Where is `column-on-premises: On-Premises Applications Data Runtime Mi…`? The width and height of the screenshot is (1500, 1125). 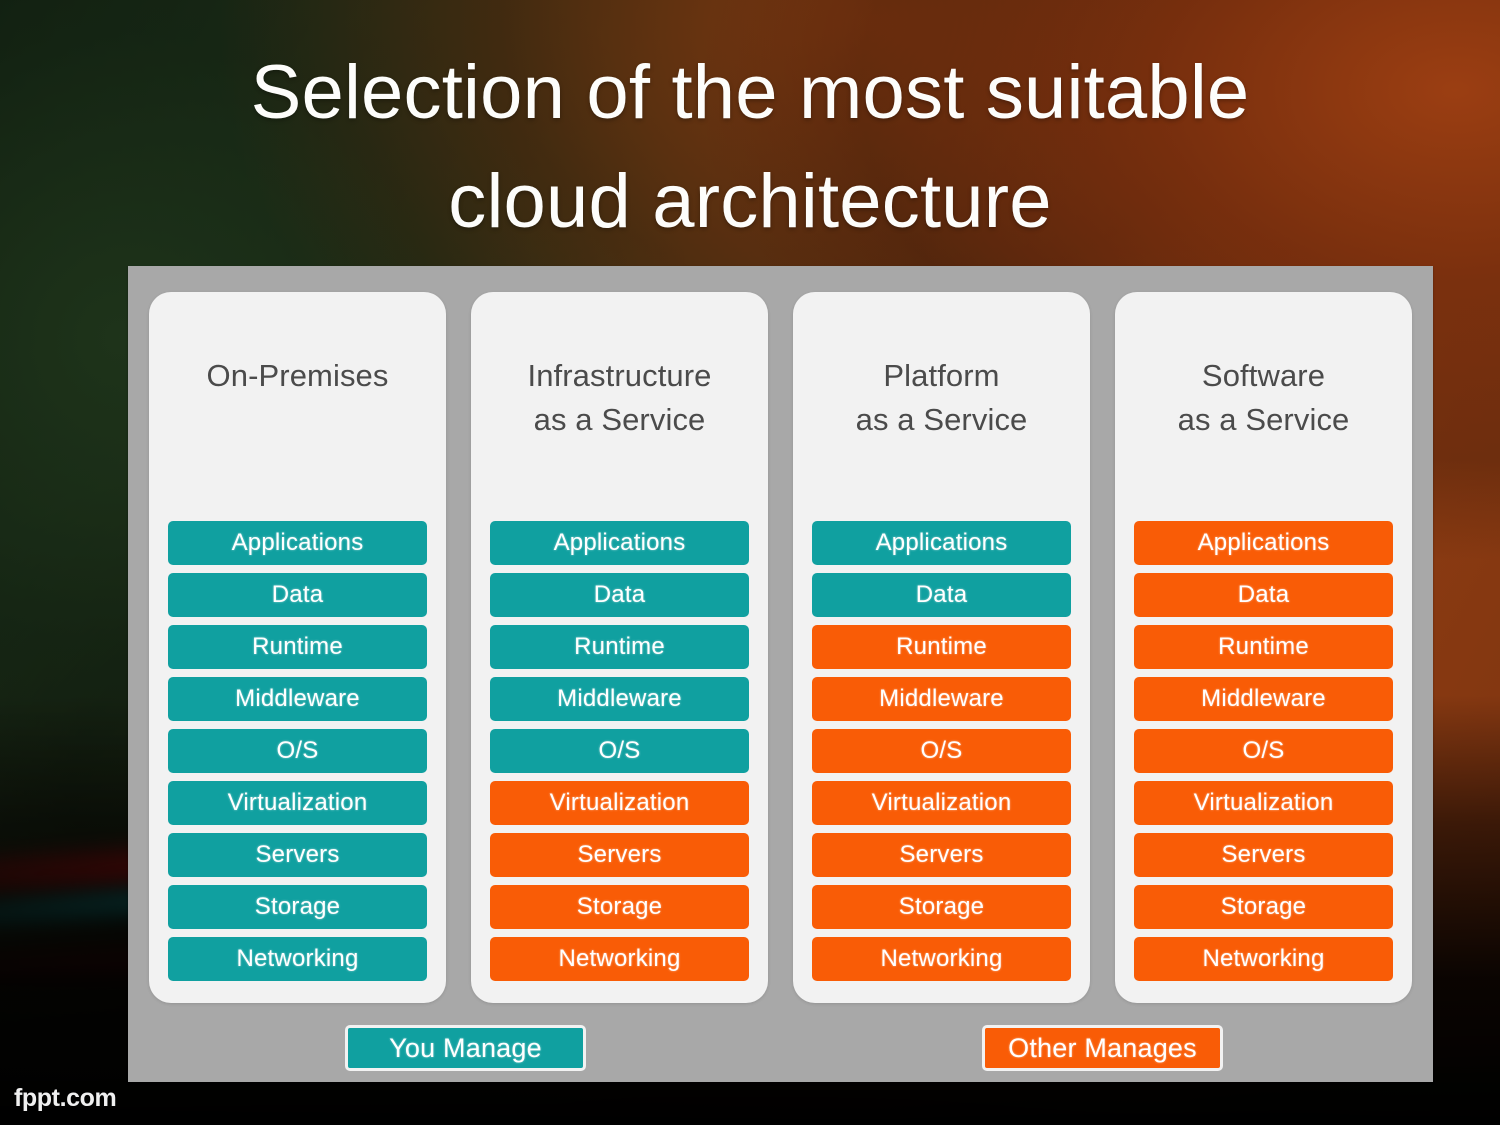
column-on-premises: On-Premises Applications Data Runtime Mi… is located at coordinates (297, 647).